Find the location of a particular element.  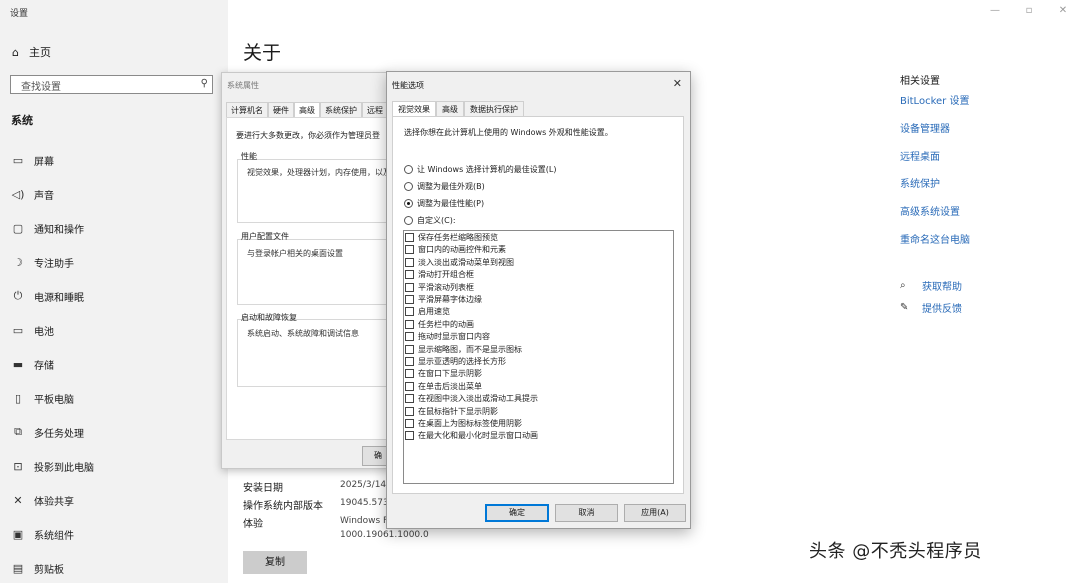

effect-checkbox-row: 在窗口下显示阴影 is located at coordinates (443, 373).